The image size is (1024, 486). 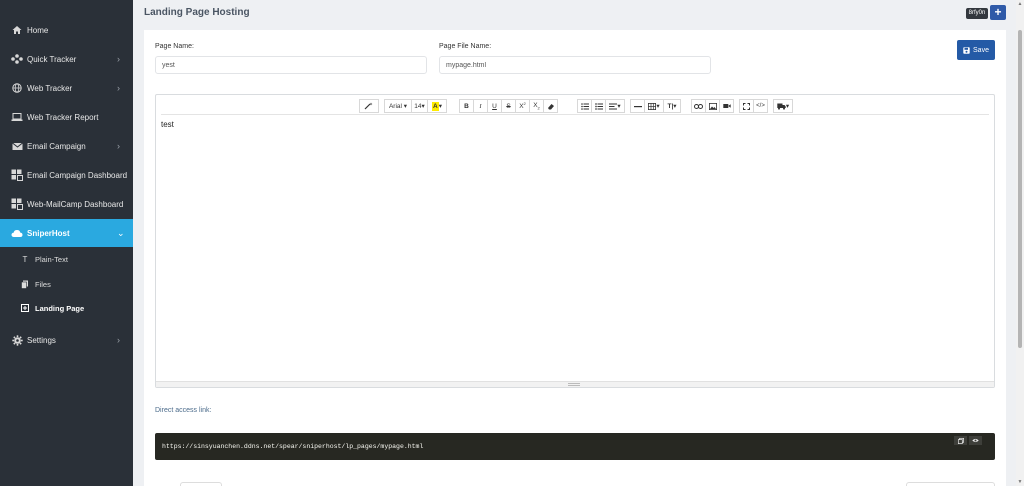 What do you see at coordinates (167, 124) in the screenshot?
I see `editor-content: test` at bounding box center [167, 124].